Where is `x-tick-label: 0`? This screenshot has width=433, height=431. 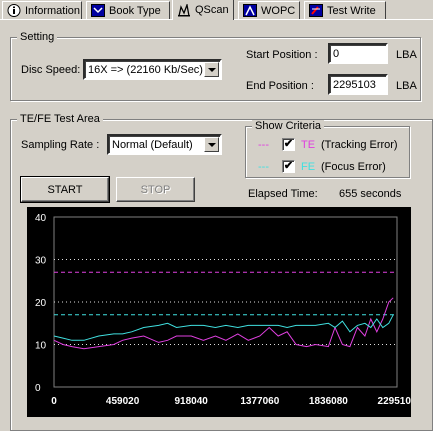
x-tick-label: 0 is located at coordinates (54, 401).